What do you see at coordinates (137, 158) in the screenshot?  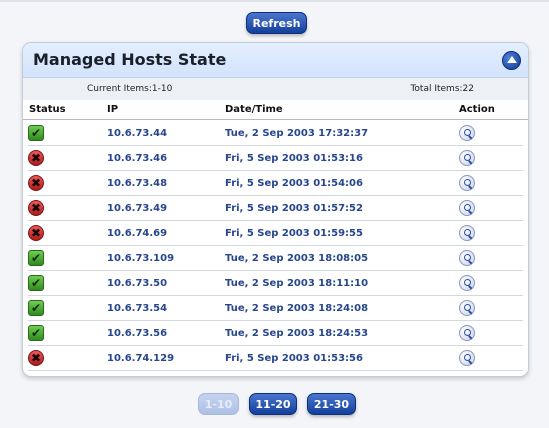 I see `host-ip-link: 10.6.73.46` at bounding box center [137, 158].